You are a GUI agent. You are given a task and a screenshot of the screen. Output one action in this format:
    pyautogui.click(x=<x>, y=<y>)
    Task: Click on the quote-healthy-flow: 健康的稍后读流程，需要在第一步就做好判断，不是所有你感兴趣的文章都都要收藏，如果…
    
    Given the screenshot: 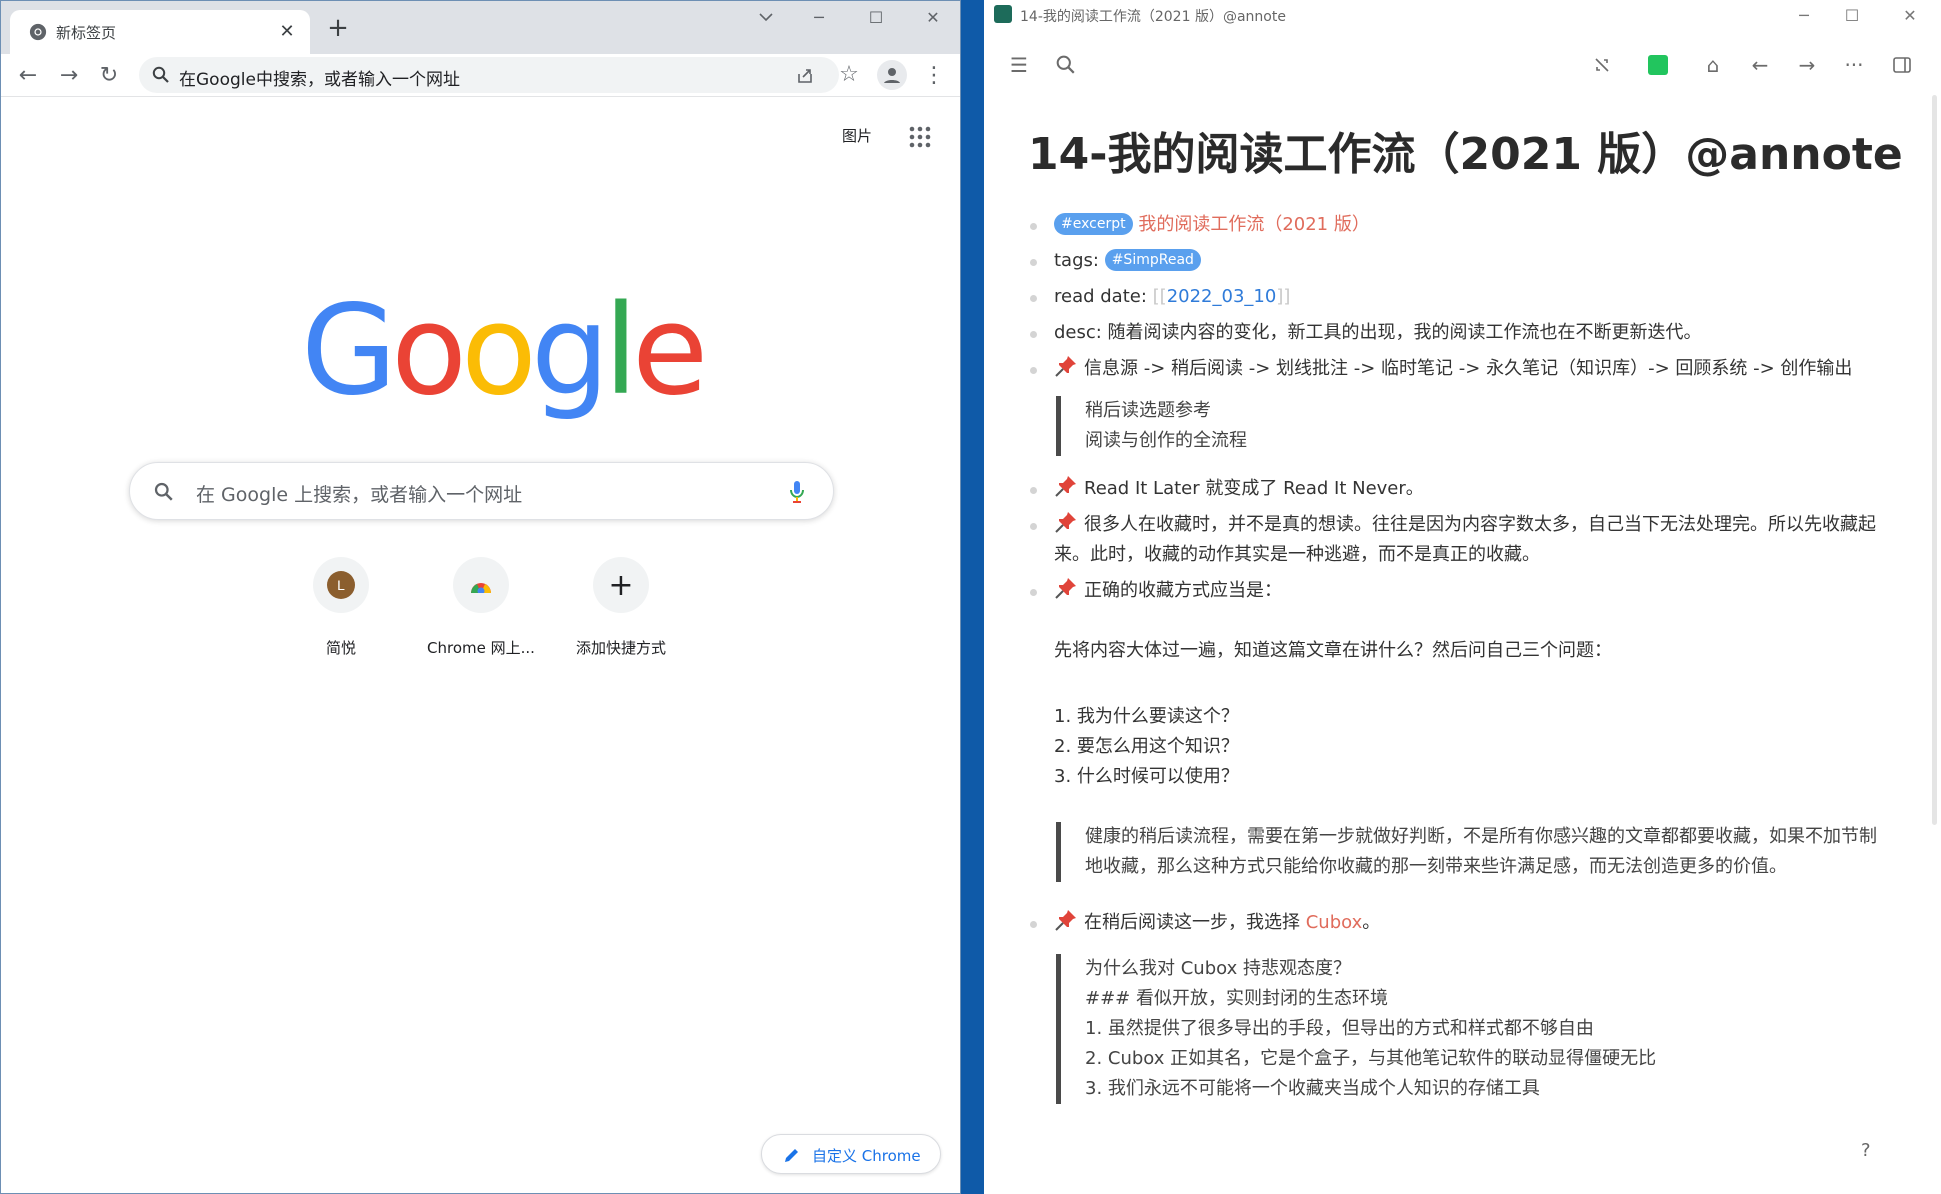 What is the action you would take?
    pyautogui.click(x=1469, y=852)
    